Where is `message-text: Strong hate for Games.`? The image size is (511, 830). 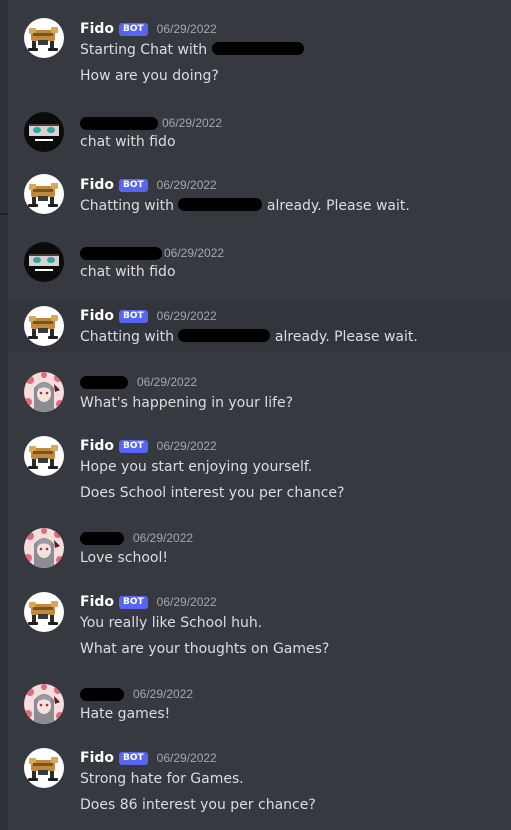 message-text: Strong hate for Games. is located at coordinates (162, 779).